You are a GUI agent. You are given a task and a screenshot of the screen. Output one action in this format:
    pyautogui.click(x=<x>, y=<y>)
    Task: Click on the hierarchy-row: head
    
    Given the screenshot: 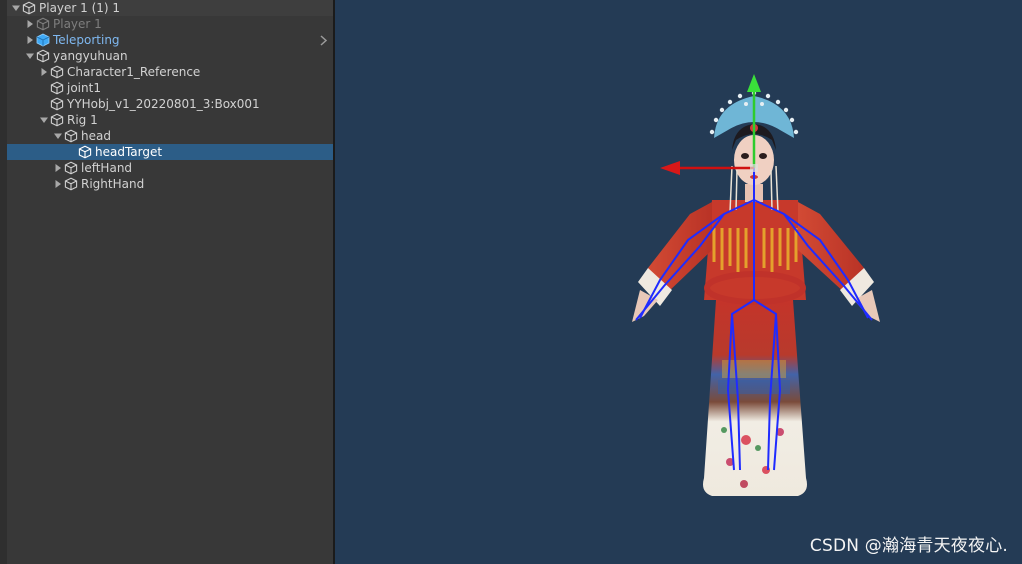 What is the action you would take?
    pyautogui.click(x=170, y=136)
    